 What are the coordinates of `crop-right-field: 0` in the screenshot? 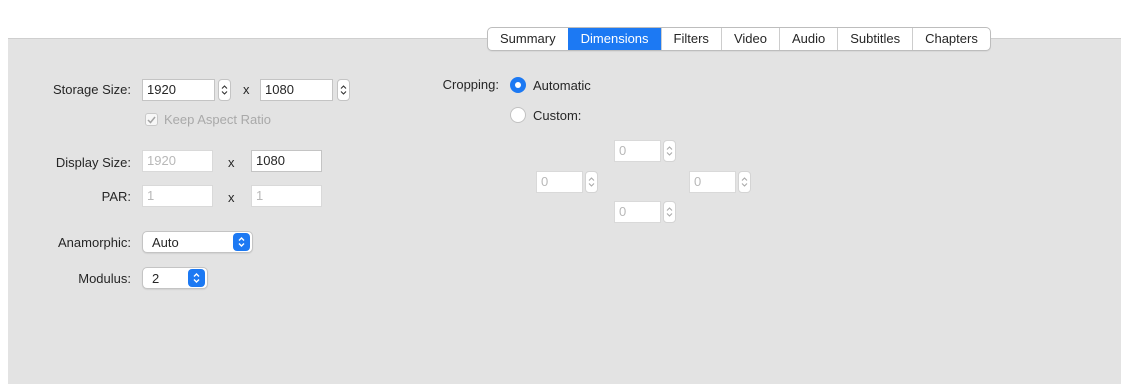 It's located at (712, 182).